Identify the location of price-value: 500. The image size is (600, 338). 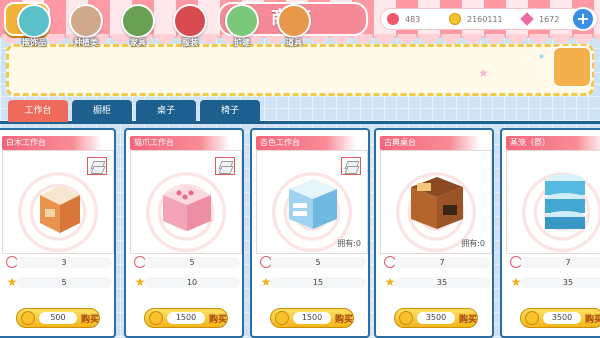
(58, 318).